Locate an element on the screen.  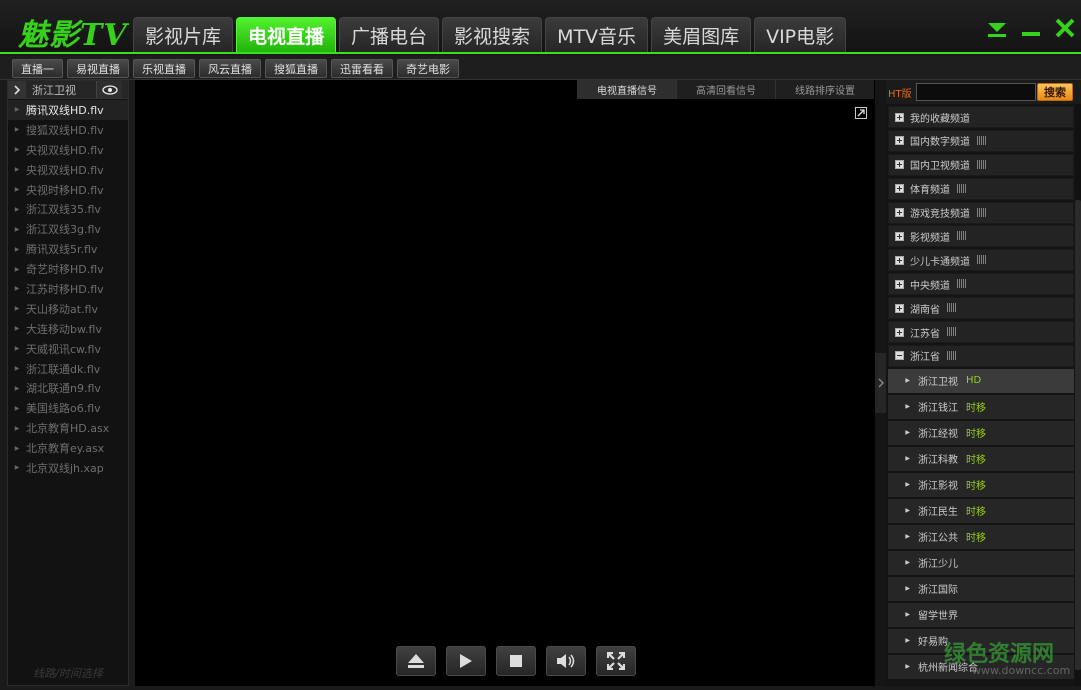
category-item: + 体育频道 ||||| is located at coordinates (981, 188).